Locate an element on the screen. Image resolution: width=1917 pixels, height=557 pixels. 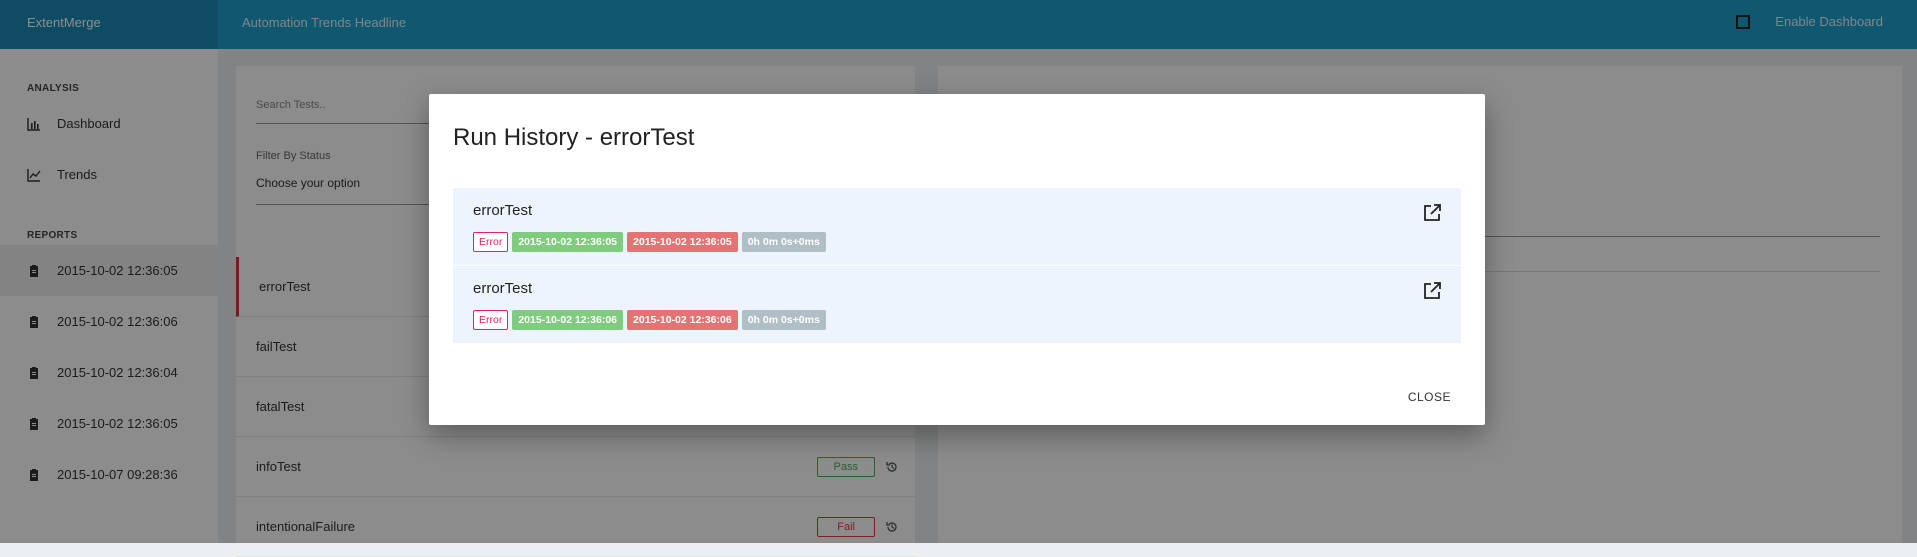
end-time-badge: 2015-10-02 12:36:06 is located at coordinates (682, 320).